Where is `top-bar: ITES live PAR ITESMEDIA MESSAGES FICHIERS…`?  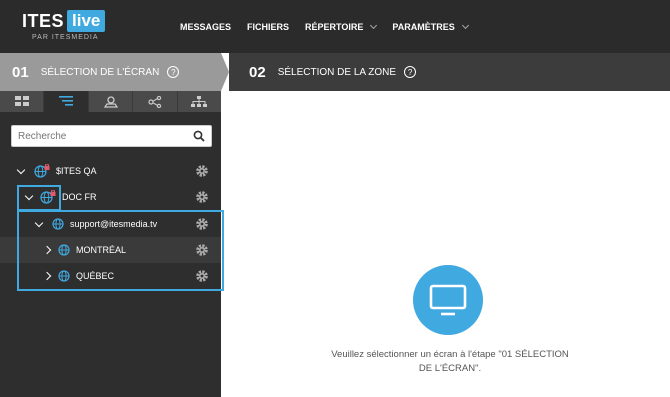
top-bar: ITES live PAR ITESMEDIA MESSAGES FICHIERS… is located at coordinates (335, 26).